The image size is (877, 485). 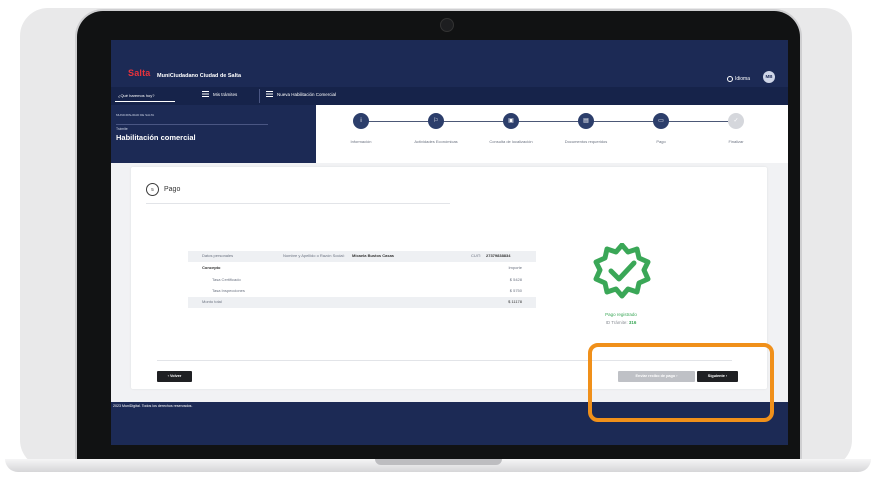 I want to click on sub-divider, so click(x=259, y=96).